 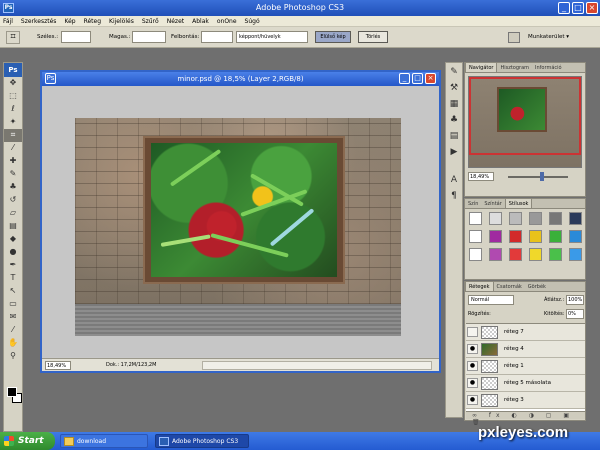 What do you see at coordinates (473, 203) in the screenshot?
I see `tab-color: Szín` at bounding box center [473, 203].